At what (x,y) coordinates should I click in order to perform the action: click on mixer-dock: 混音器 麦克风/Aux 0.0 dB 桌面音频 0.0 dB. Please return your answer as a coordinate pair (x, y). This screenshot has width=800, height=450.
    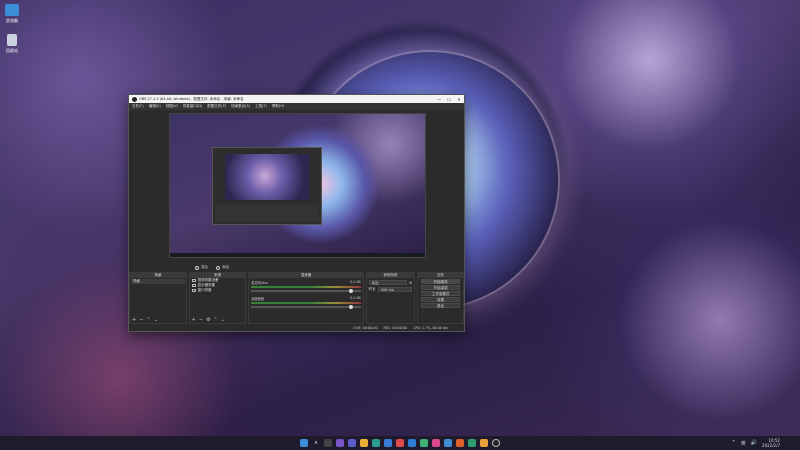
    Looking at the image, I should click on (306, 298).